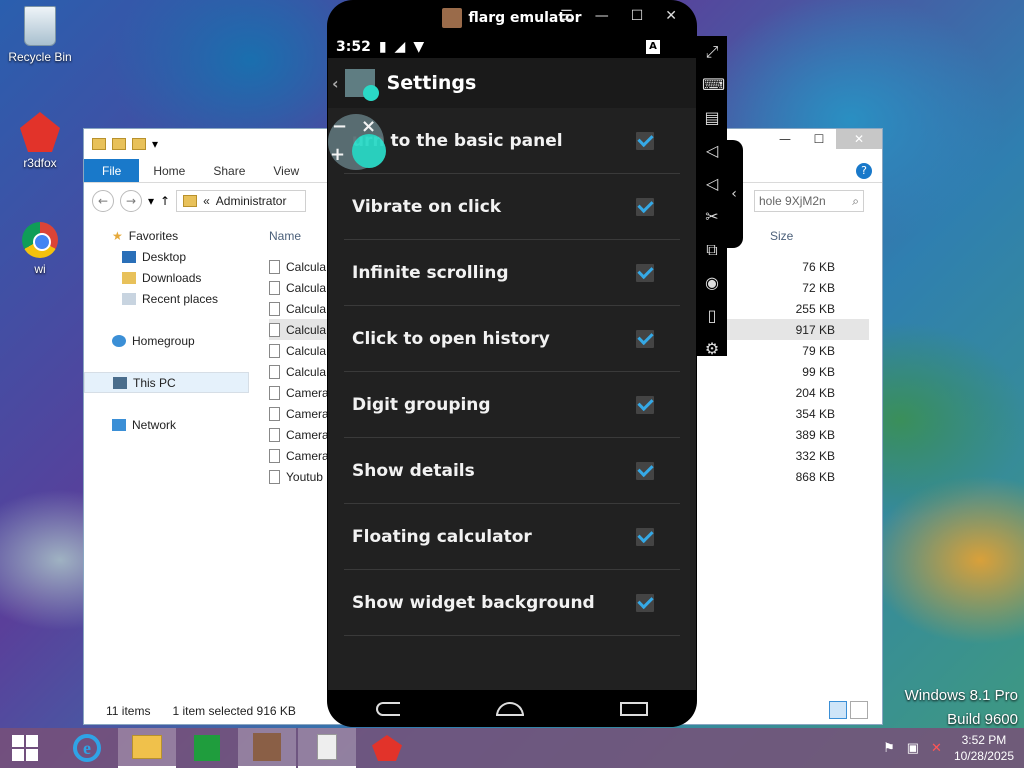 The image size is (1024, 768). Describe the element at coordinates (40, 26) in the screenshot. I see `recycle-bin-icon` at that location.